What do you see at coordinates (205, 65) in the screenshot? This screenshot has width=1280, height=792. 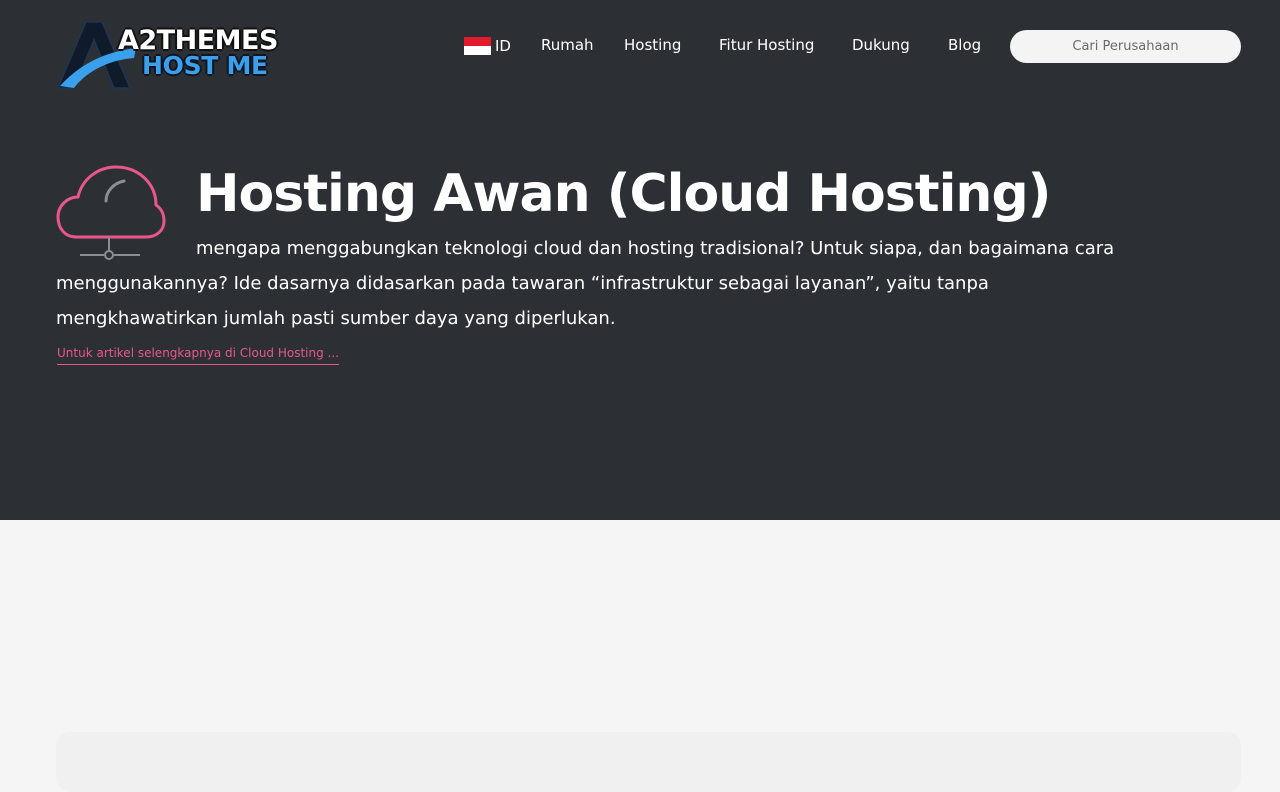 I see `logo-wordmark-bottom: HOST ME` at bounding box center [205, 65].